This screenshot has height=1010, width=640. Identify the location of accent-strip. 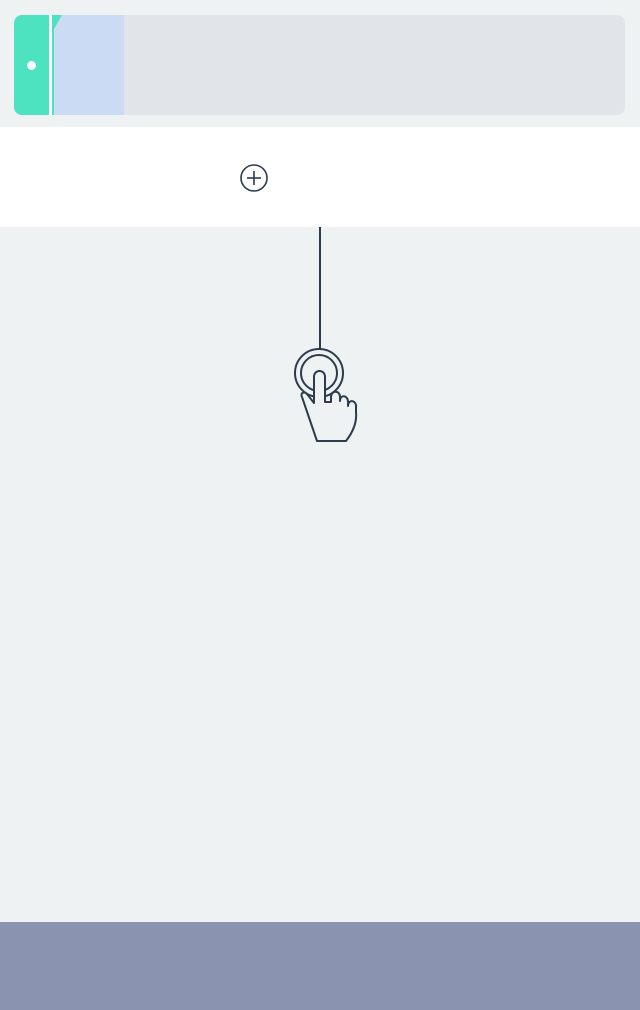
(31, 65).